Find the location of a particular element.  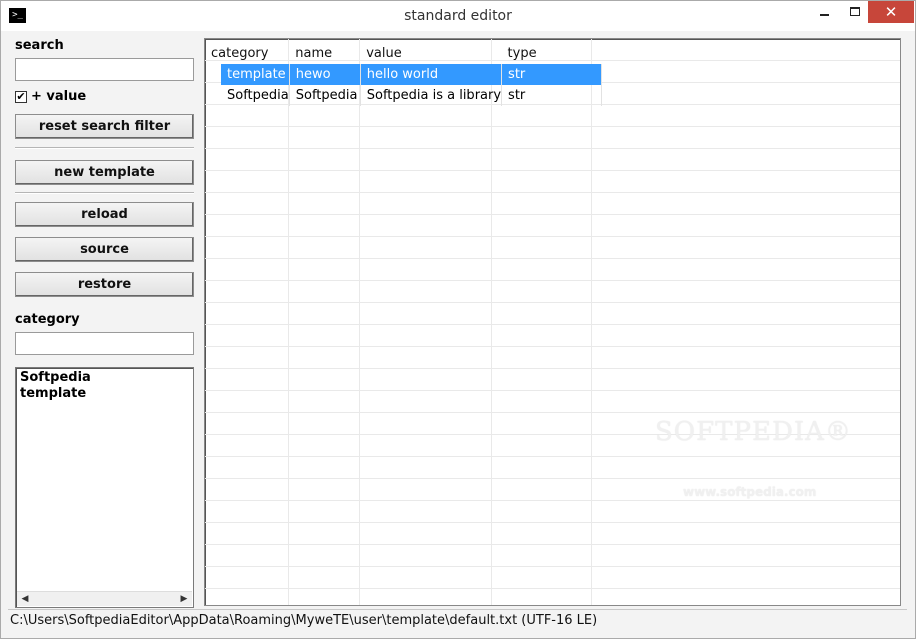

value-checkbox: ✔ is located at coordinates (21, 96).